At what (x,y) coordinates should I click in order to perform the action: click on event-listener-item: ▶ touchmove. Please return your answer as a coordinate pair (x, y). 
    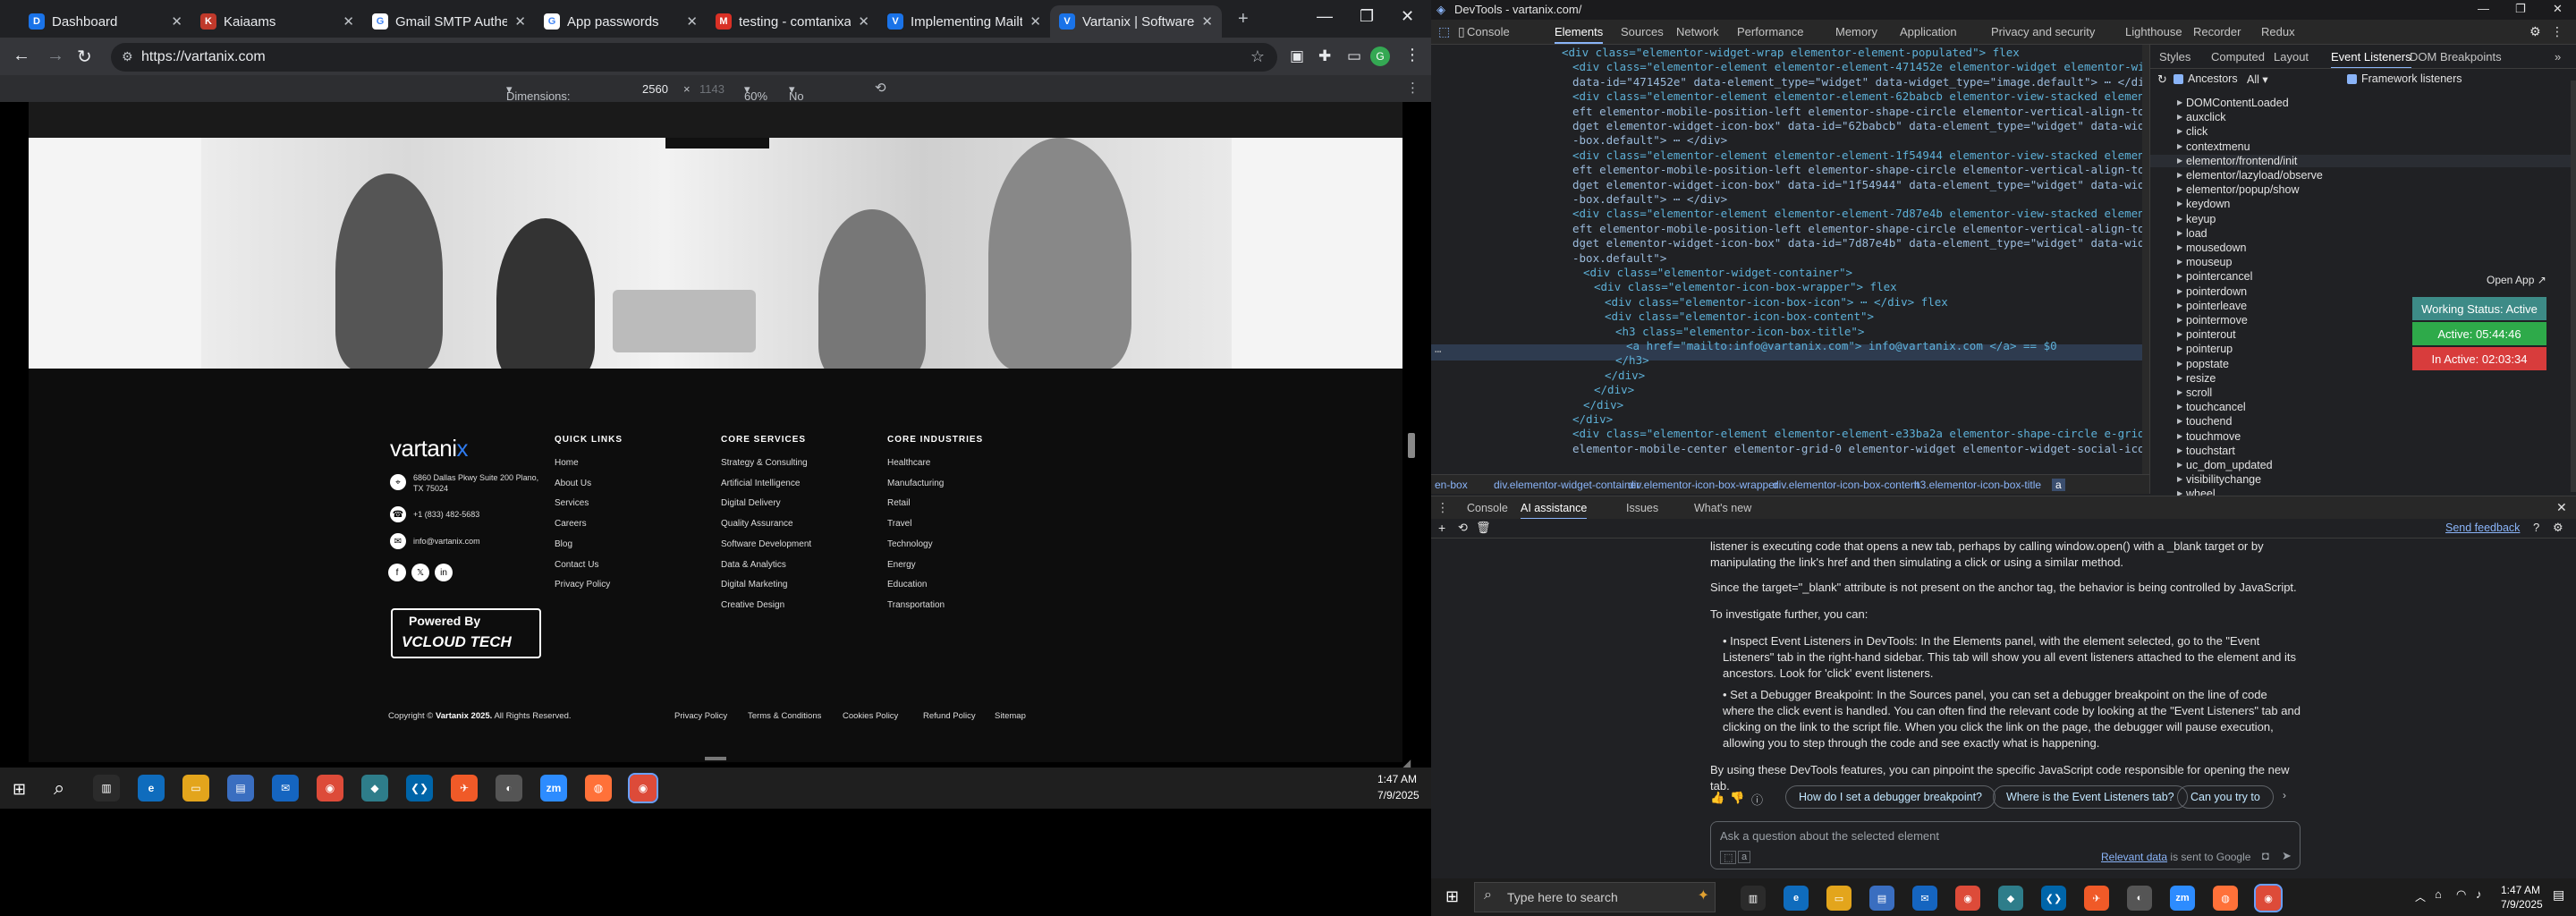
    Looking at the image, I should click on (2209, 436).